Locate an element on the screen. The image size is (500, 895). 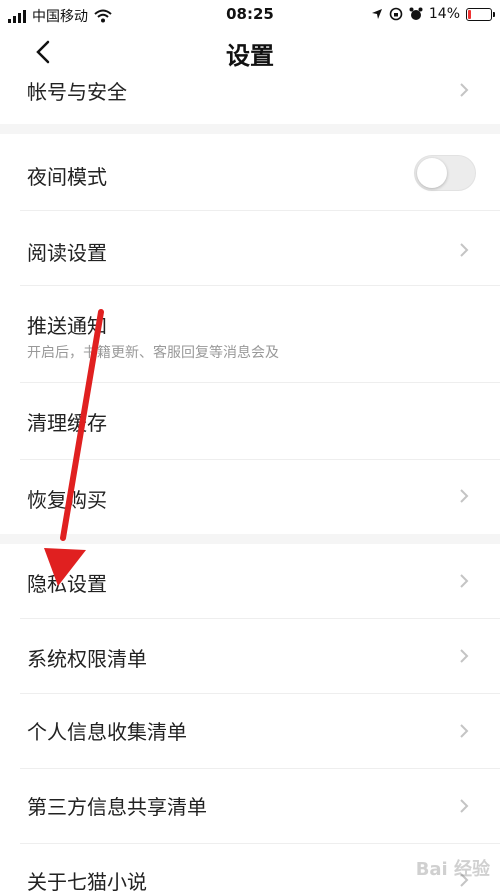
settings-item-label: 隐私设置 is located at coordinates (67, 584).